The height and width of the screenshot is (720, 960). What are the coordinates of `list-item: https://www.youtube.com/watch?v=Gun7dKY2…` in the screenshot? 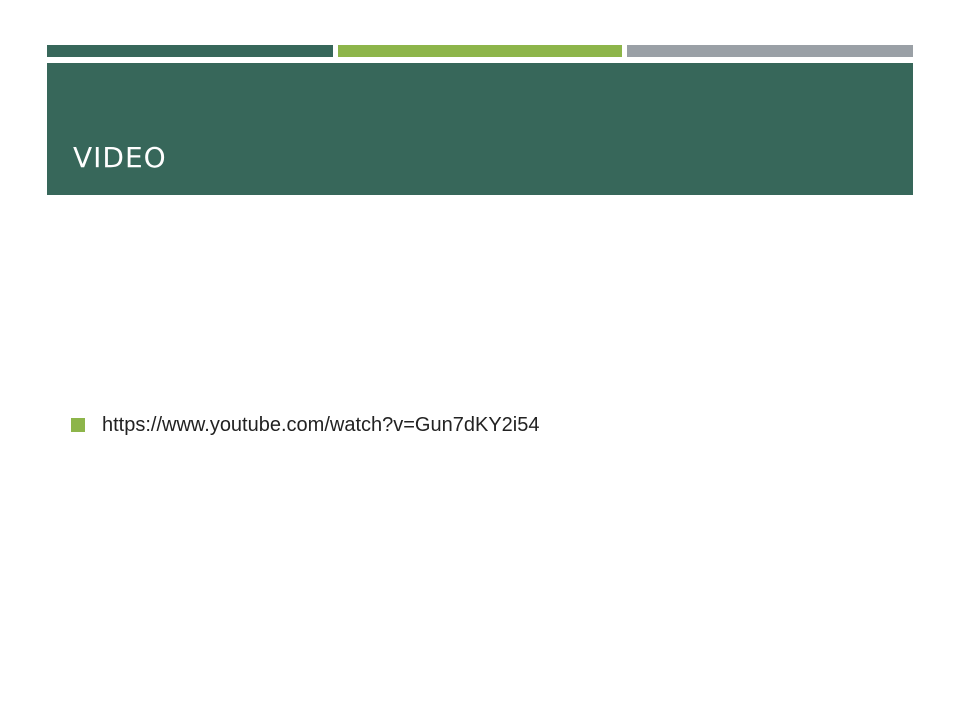 It's located at (305, 425).